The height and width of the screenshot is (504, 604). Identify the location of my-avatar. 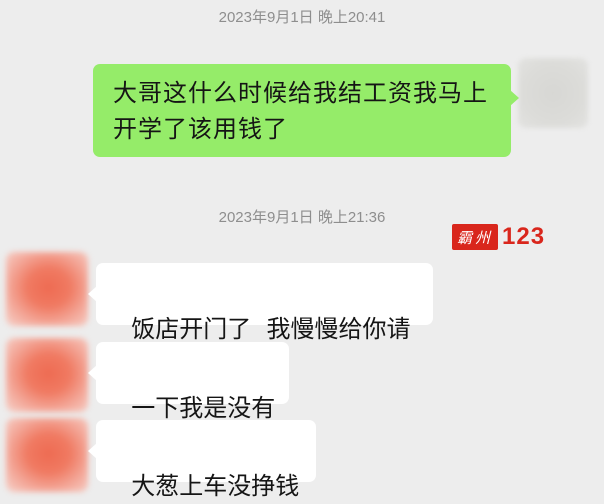
(553, 93).